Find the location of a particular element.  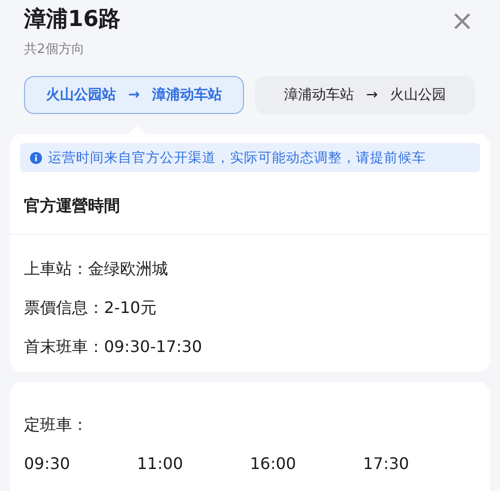

direction-tab: 火山公园站 → 漳浦动车站 is located at coordinates (134, 95).